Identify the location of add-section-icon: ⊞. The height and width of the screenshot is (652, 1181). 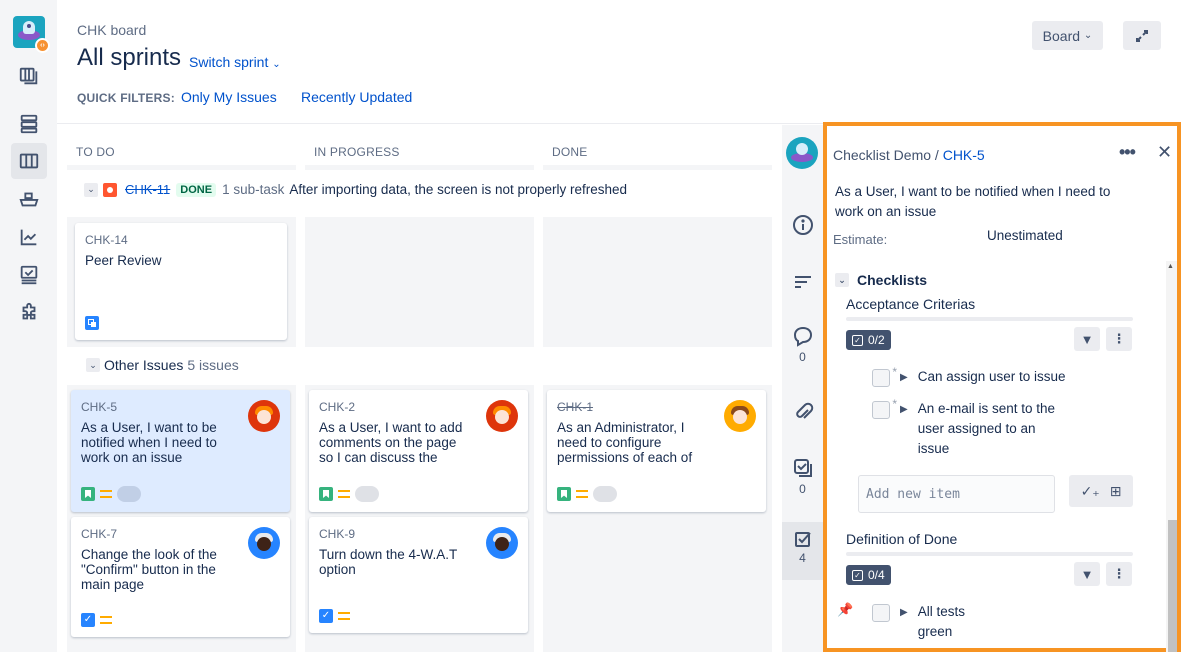
(1116, 491).